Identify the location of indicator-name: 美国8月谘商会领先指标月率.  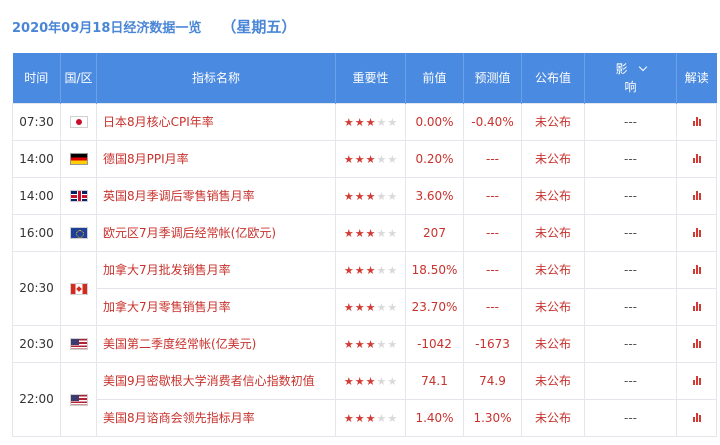
(216, 417).